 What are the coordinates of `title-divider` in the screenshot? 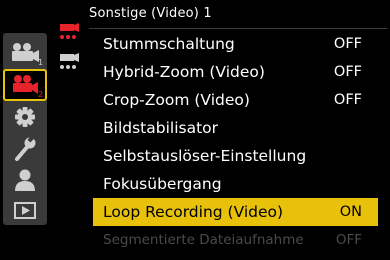 It's located at (238, 28).